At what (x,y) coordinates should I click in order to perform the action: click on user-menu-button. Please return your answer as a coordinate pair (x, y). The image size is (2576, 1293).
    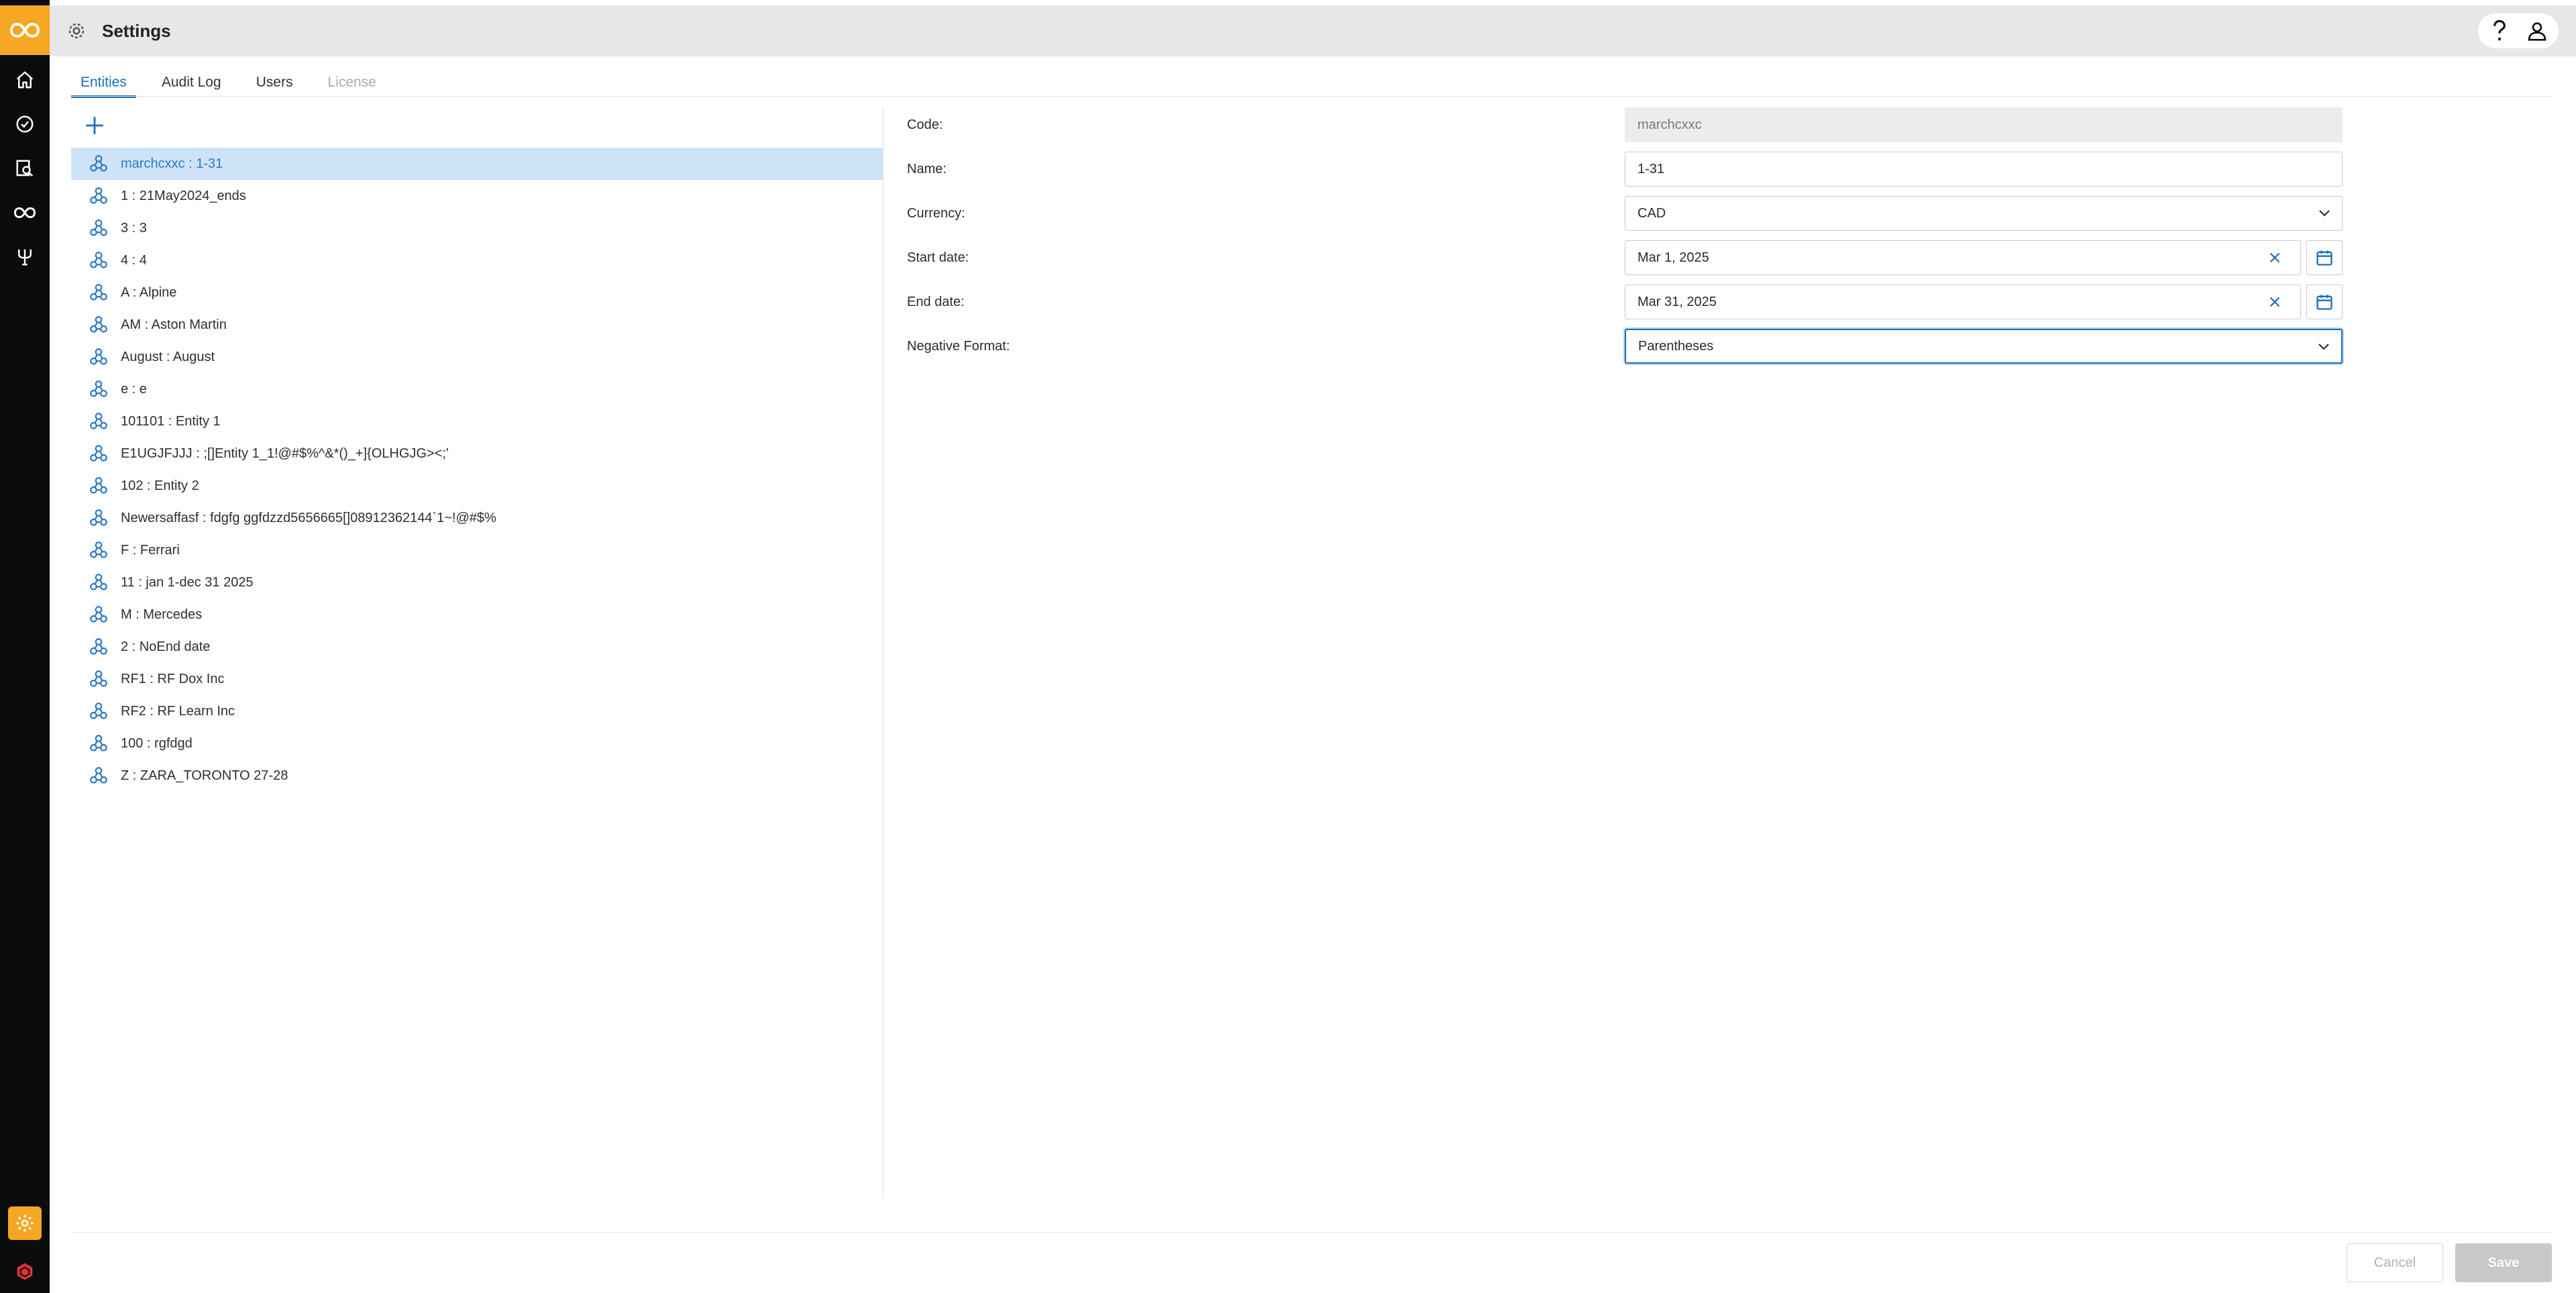
    Looking at the image, I should click on (2537, 31).